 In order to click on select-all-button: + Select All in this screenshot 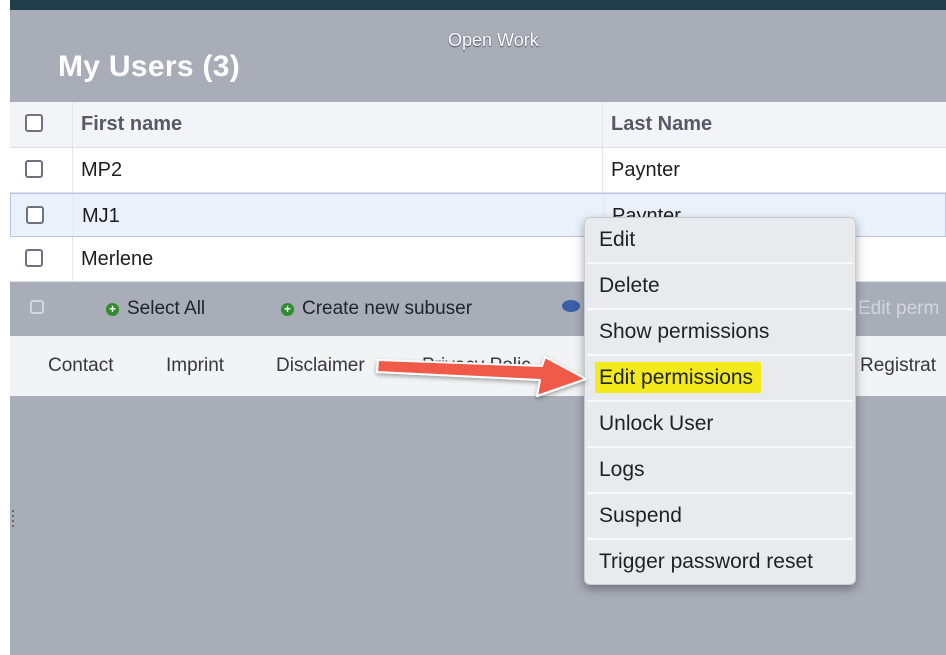, I will do `click(155, 309)`.